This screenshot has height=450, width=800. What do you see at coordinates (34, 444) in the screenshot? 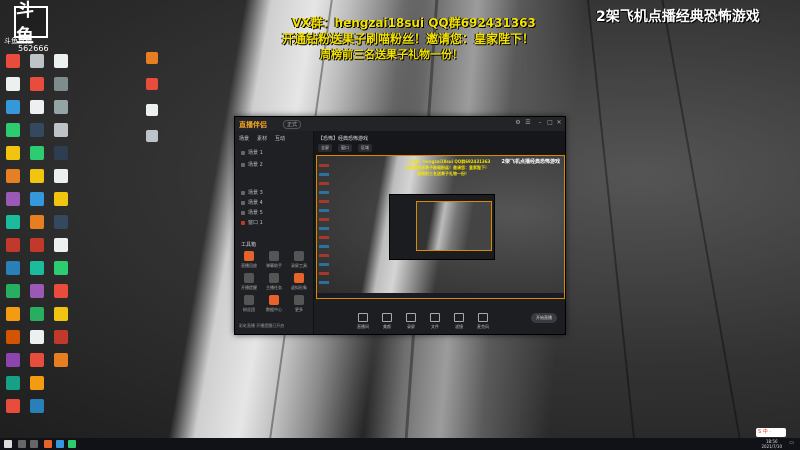
I see `taskview-icon` at bounding box center [34, 444].